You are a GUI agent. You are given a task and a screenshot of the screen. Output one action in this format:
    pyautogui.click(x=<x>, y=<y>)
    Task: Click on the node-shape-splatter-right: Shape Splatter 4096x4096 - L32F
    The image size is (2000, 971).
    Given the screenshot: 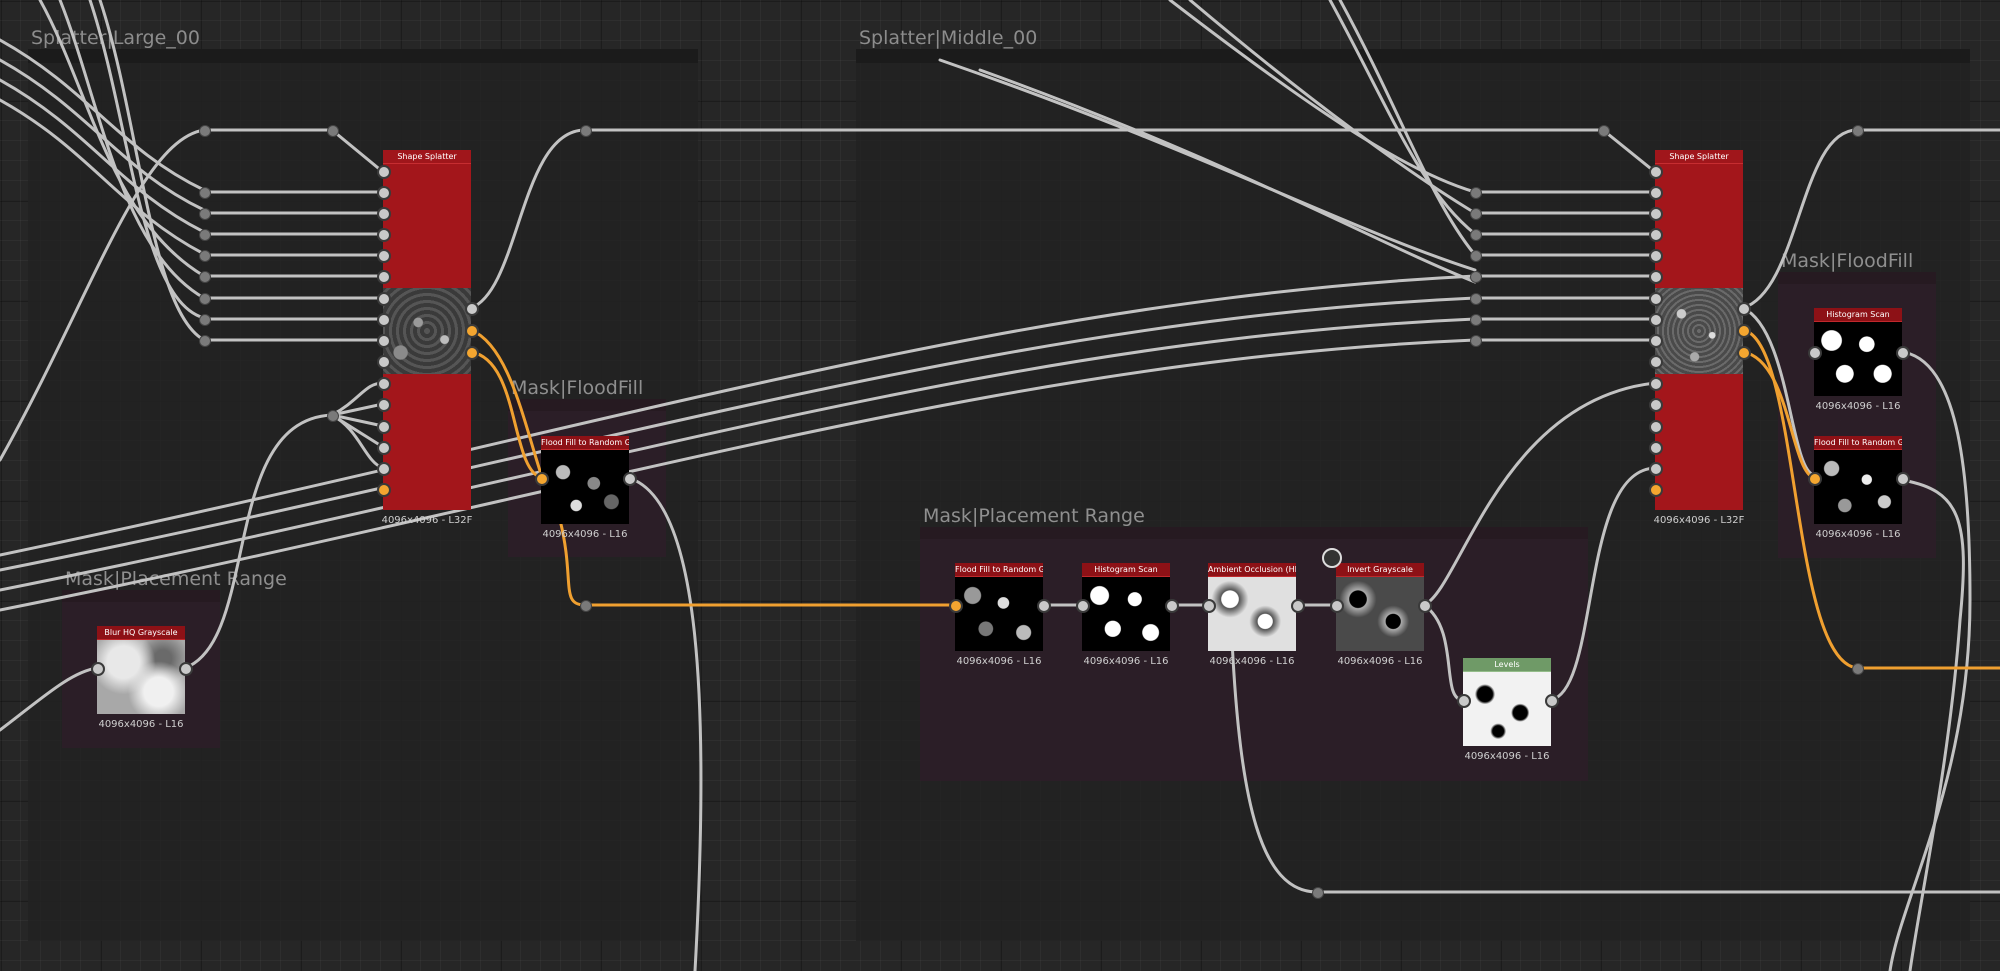 What is the action you would take?
    pyautogui.click(x=1699, y=338)
    